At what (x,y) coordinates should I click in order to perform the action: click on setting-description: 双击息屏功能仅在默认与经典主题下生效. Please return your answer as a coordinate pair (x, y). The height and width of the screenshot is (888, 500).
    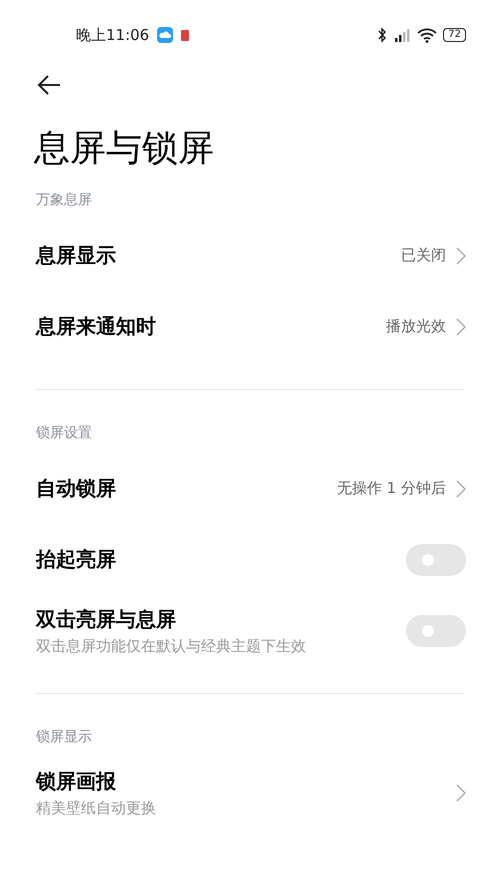
    Looking at the image, I should click on (171, 646).